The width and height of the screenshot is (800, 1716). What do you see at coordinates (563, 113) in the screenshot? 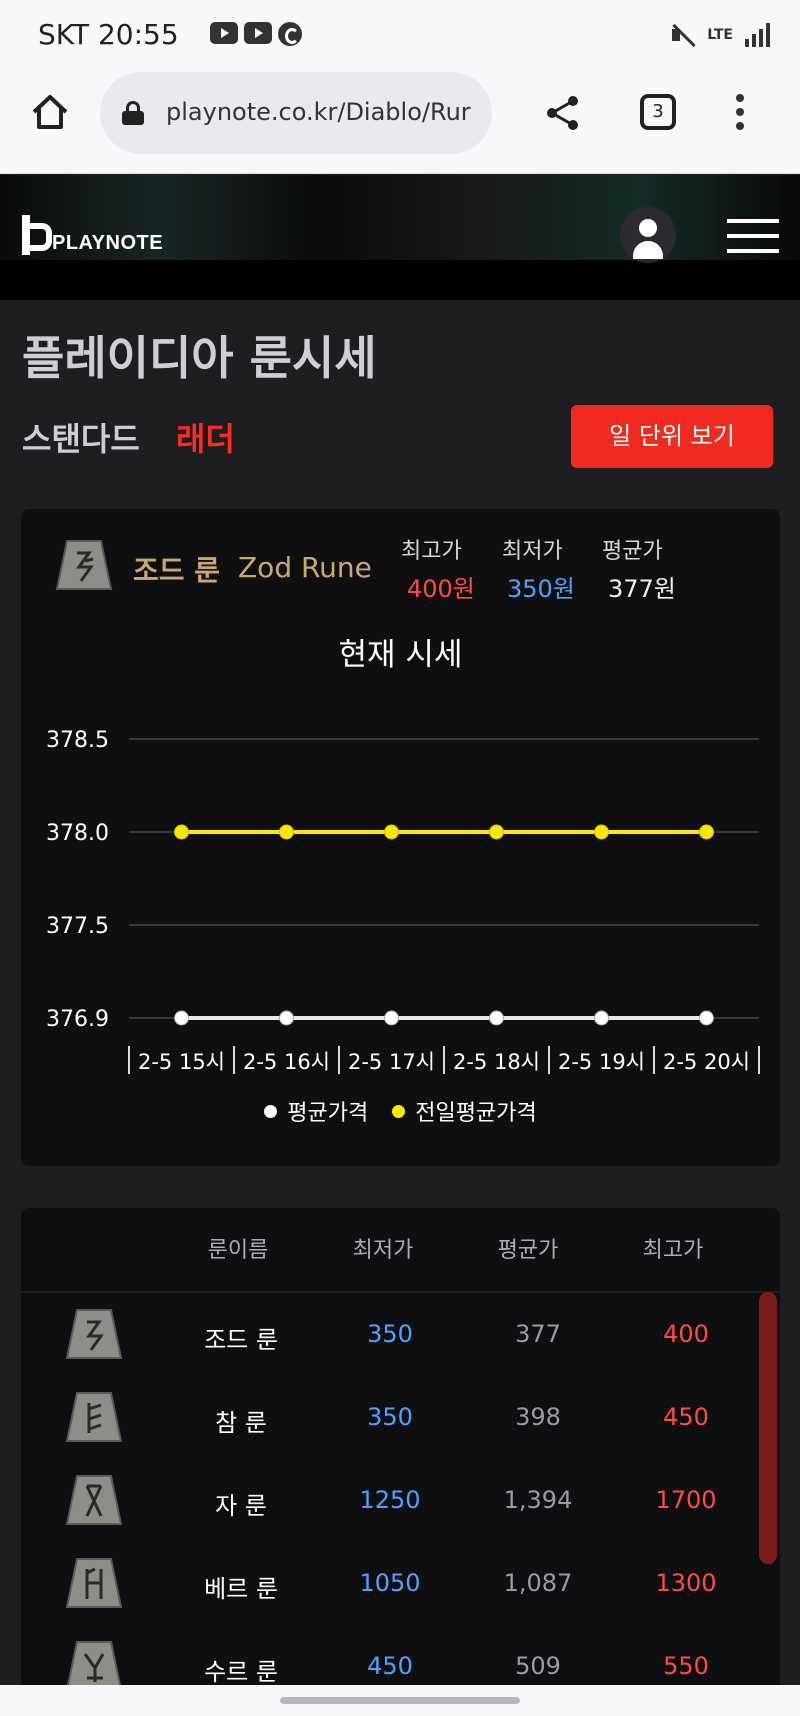
I see `share-icon` at bounding box center [563, 113].